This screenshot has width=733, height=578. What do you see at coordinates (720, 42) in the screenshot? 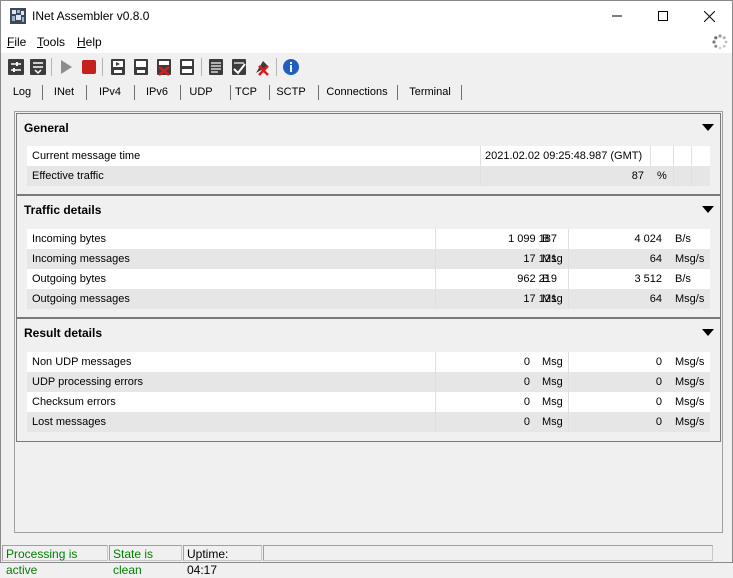
I see `busy-spinner-icon` at bounding box center [720, 42].